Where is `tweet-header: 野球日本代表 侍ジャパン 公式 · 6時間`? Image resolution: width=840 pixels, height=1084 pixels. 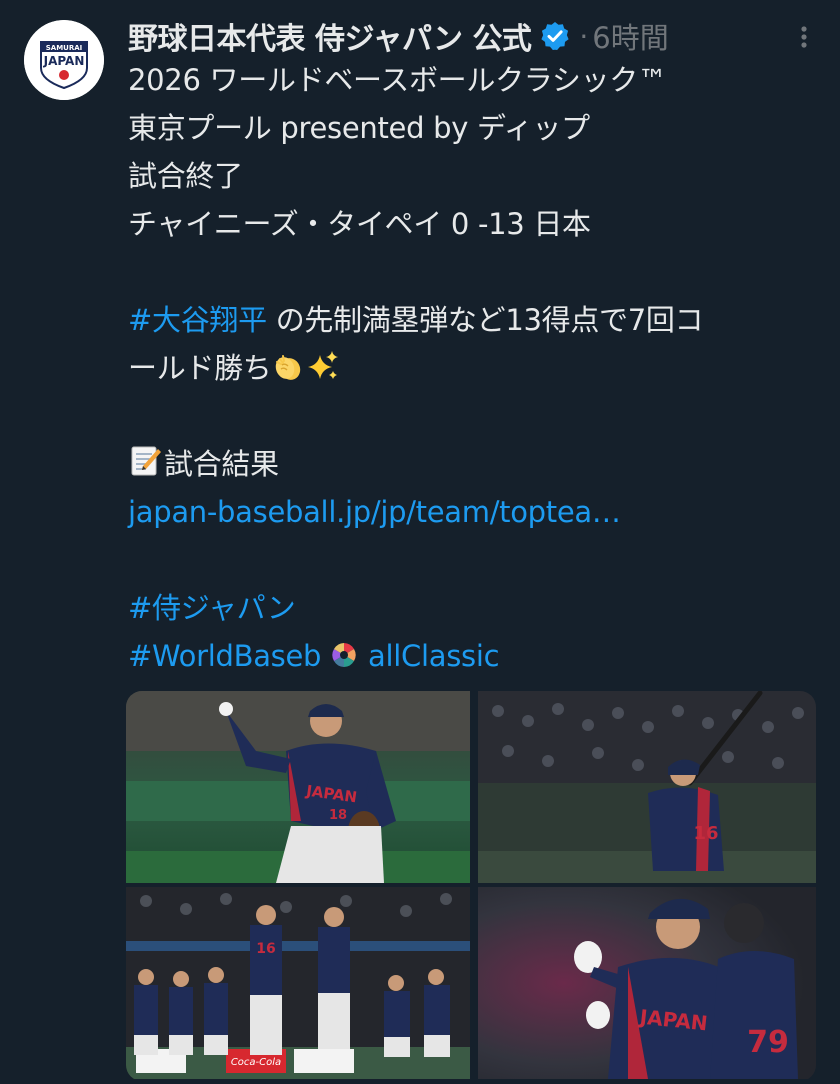
tweet-header: 野球日本代表 侍ジャパン 公式 · 6時間 is located at coordinates (473, 36).